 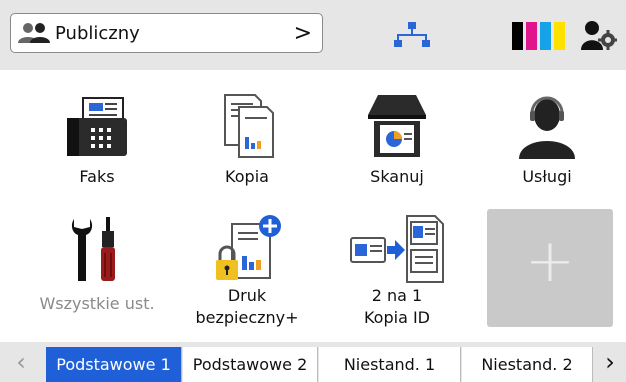 What do you see at coordinates (247, 249) in the screenshot?
I see `secure-print-icon` at bounding box center [247, 249].